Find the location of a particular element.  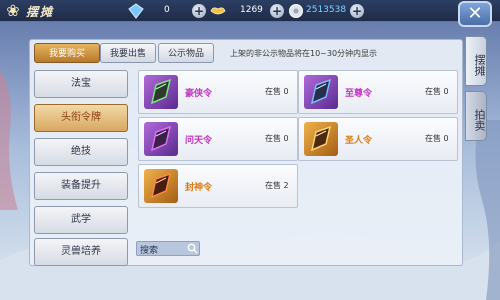

item-name: 豪侠令 is located at coordinates (199, 94).